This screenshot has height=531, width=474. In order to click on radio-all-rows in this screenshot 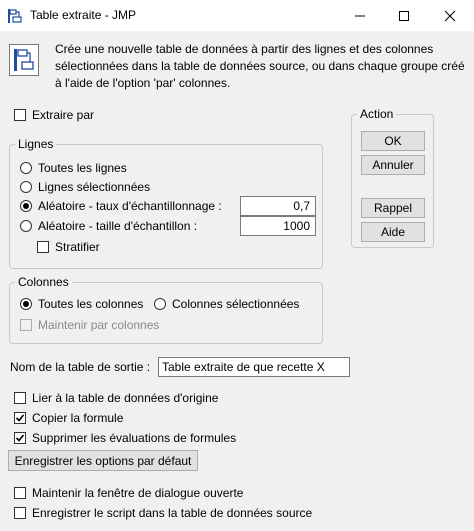, I will do `click(26, 168)`.